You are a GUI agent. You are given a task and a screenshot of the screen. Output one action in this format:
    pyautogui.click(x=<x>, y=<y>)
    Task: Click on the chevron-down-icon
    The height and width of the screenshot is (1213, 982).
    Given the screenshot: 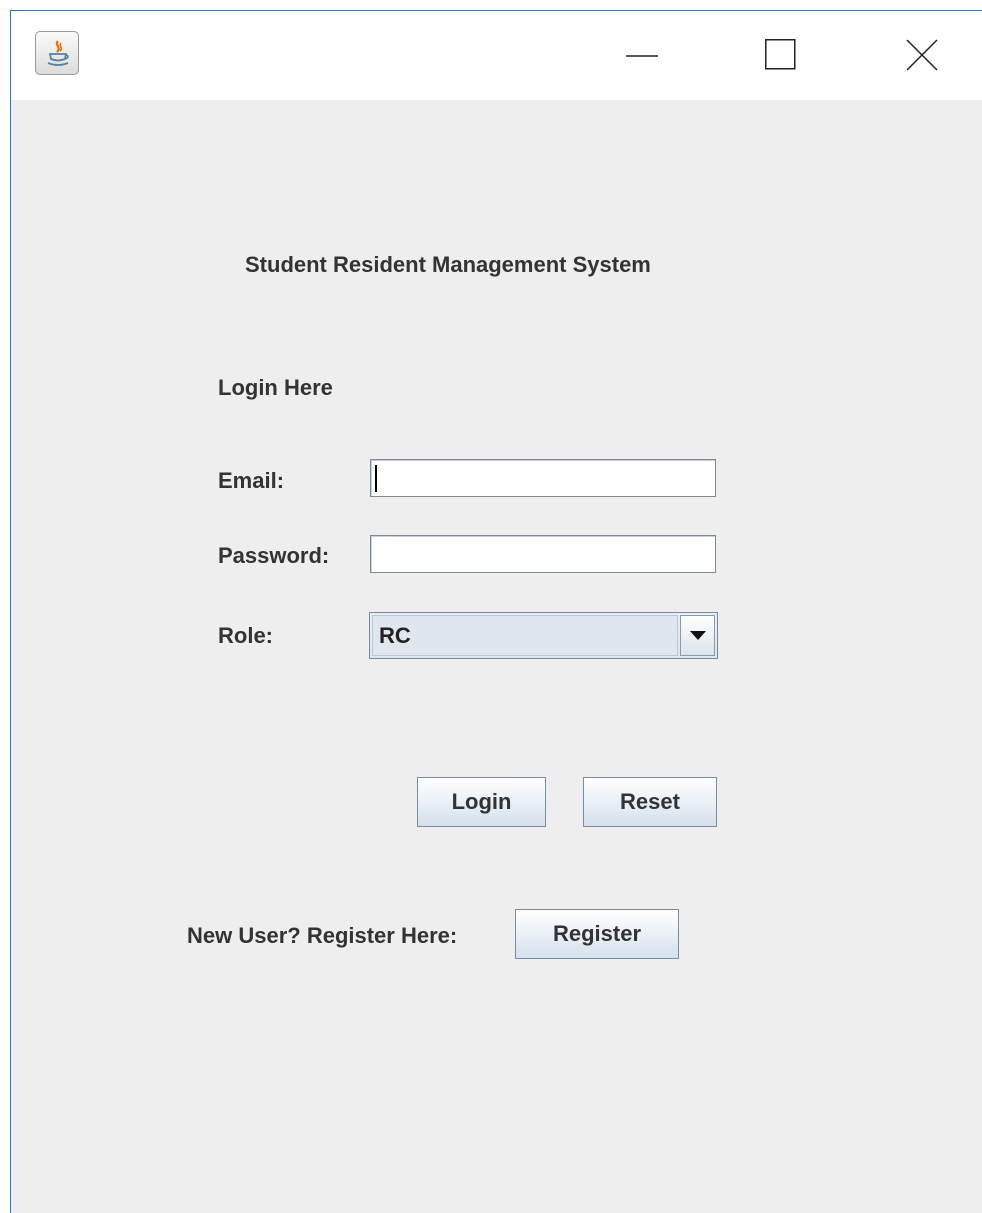 What is the action you would take?
    pyautogui.click(x=698, y=635)
    